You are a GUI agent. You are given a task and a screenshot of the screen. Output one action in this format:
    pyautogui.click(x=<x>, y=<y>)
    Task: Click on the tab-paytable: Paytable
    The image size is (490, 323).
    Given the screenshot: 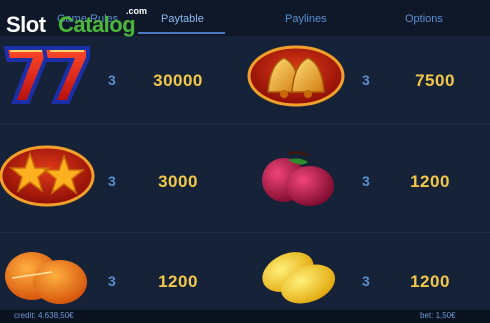 What is the action you would take?
    pyautogui.click(x=182, y=19)
    